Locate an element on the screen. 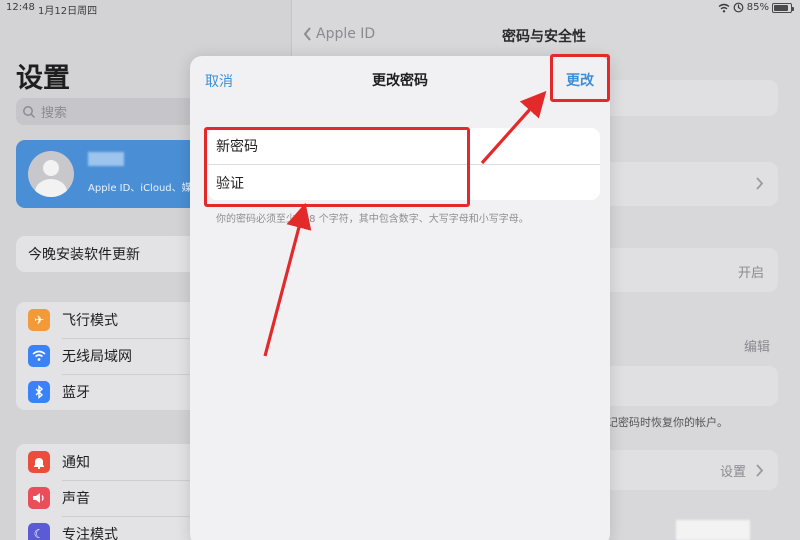  battery-icon is located at coordinates (783, 7).